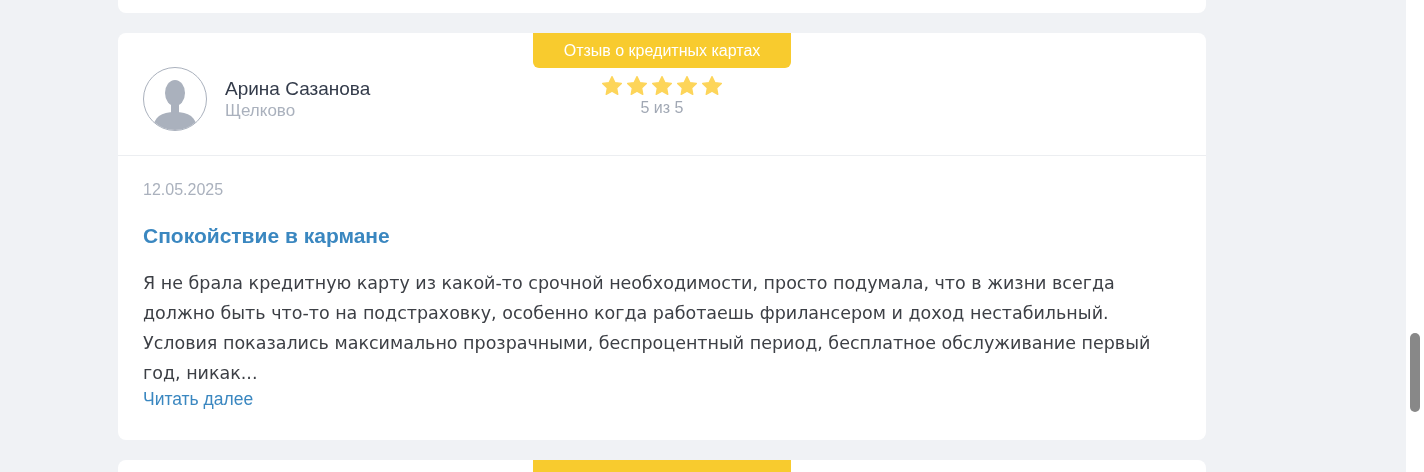 The height and width of the screenshot is (472, 1424). I want to click on read-more-link: Читать далее, so click(198, 399).